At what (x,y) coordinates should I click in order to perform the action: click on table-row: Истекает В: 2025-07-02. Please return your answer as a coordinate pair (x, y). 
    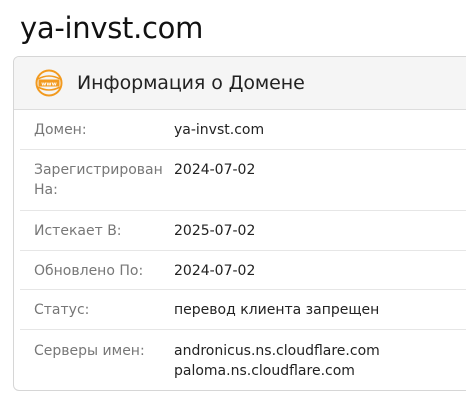
    Looking at the image, I should click on (243, 231).